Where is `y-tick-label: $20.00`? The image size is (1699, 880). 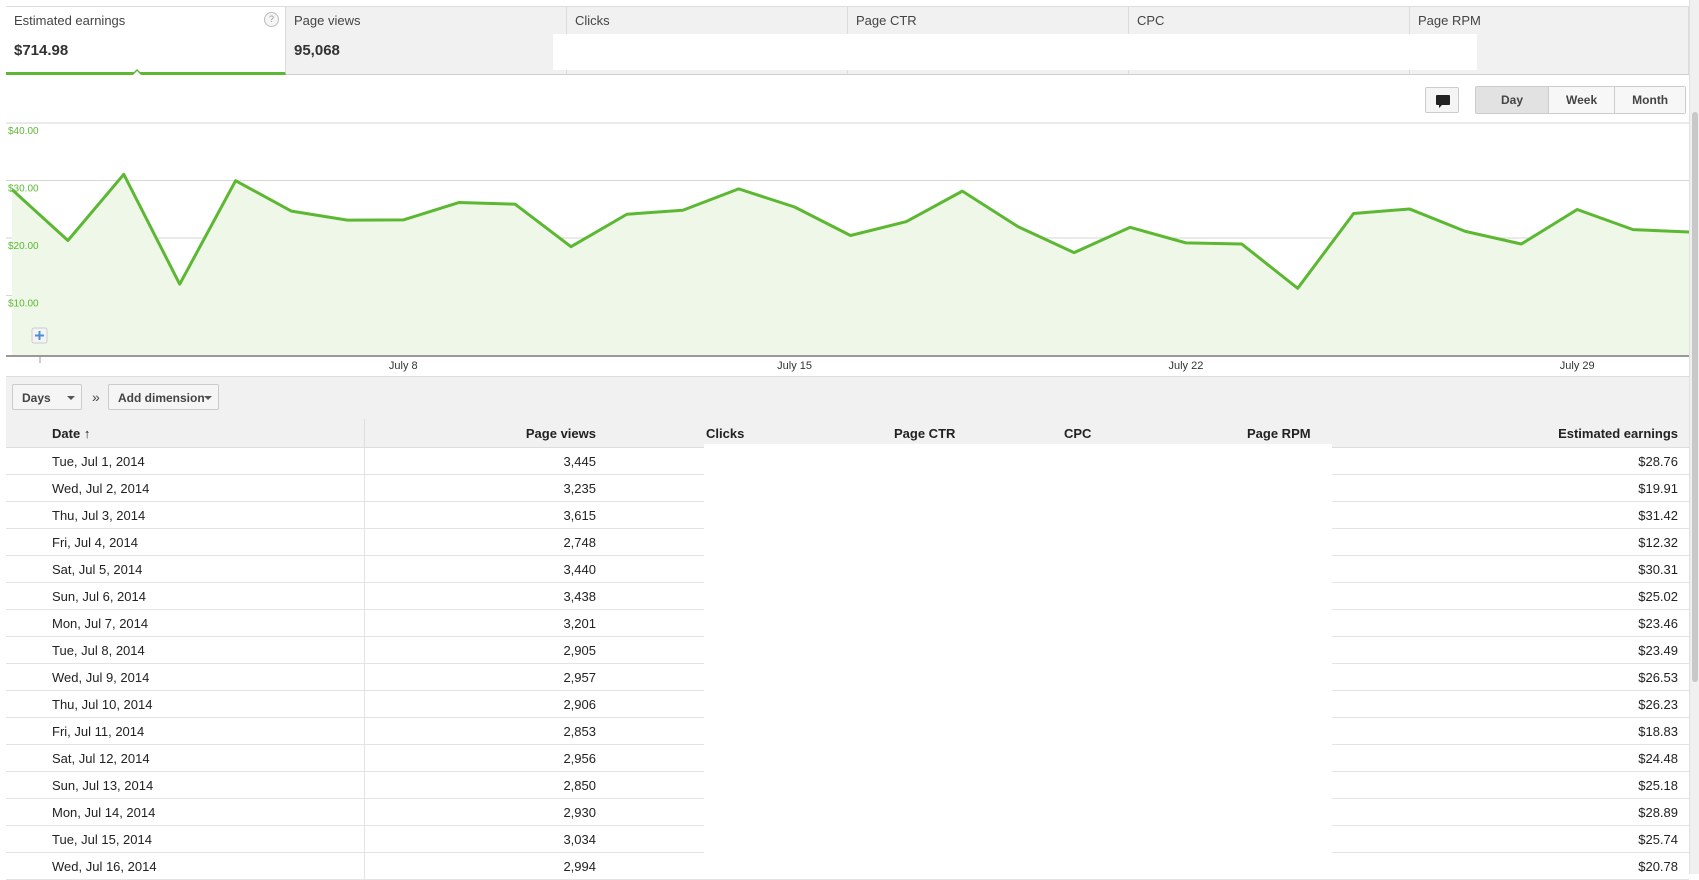
y-tick-label: $20.00 is located at coordinates (23, 246).